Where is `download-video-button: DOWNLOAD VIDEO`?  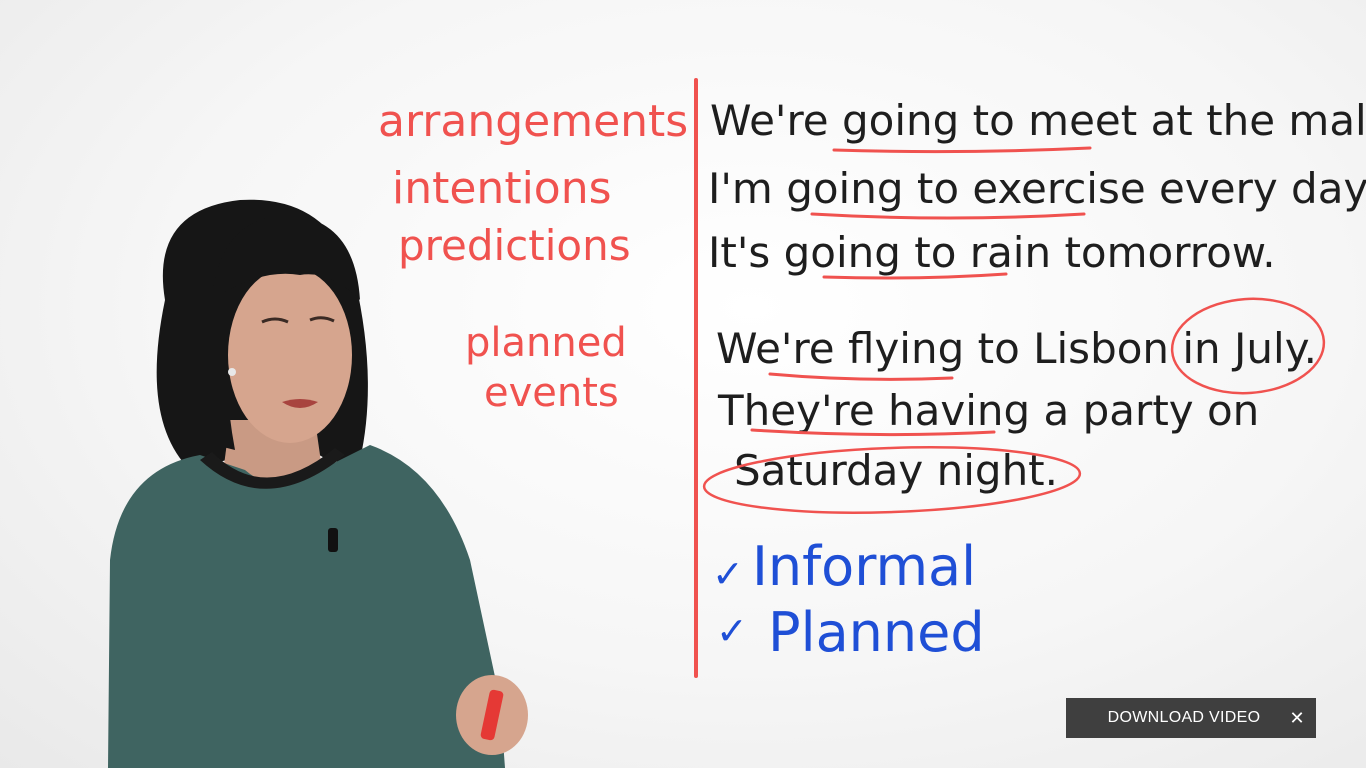
download-video-button: DOWNLOAD VIDEO is located at coordinates (1174, 718).